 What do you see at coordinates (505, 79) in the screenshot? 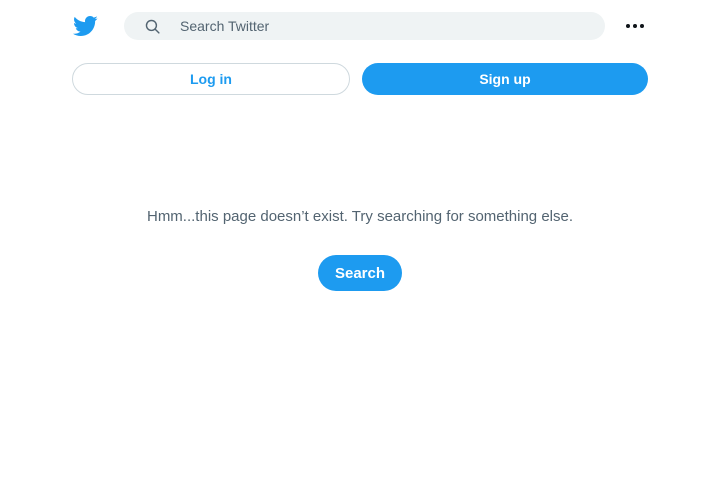
I see `signup-button: Sign up` at bounding box center [505, 79].